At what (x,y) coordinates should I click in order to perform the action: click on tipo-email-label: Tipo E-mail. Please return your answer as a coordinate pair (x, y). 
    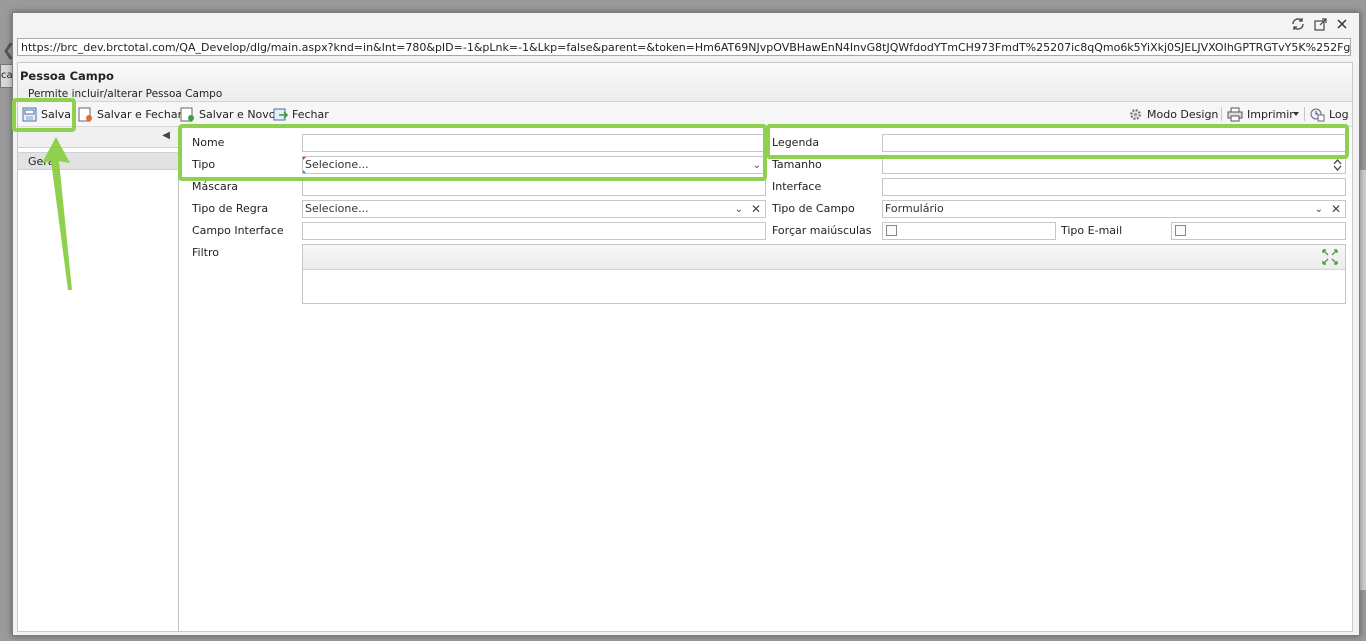
    Looking at the image, I should click on (1092, 230).